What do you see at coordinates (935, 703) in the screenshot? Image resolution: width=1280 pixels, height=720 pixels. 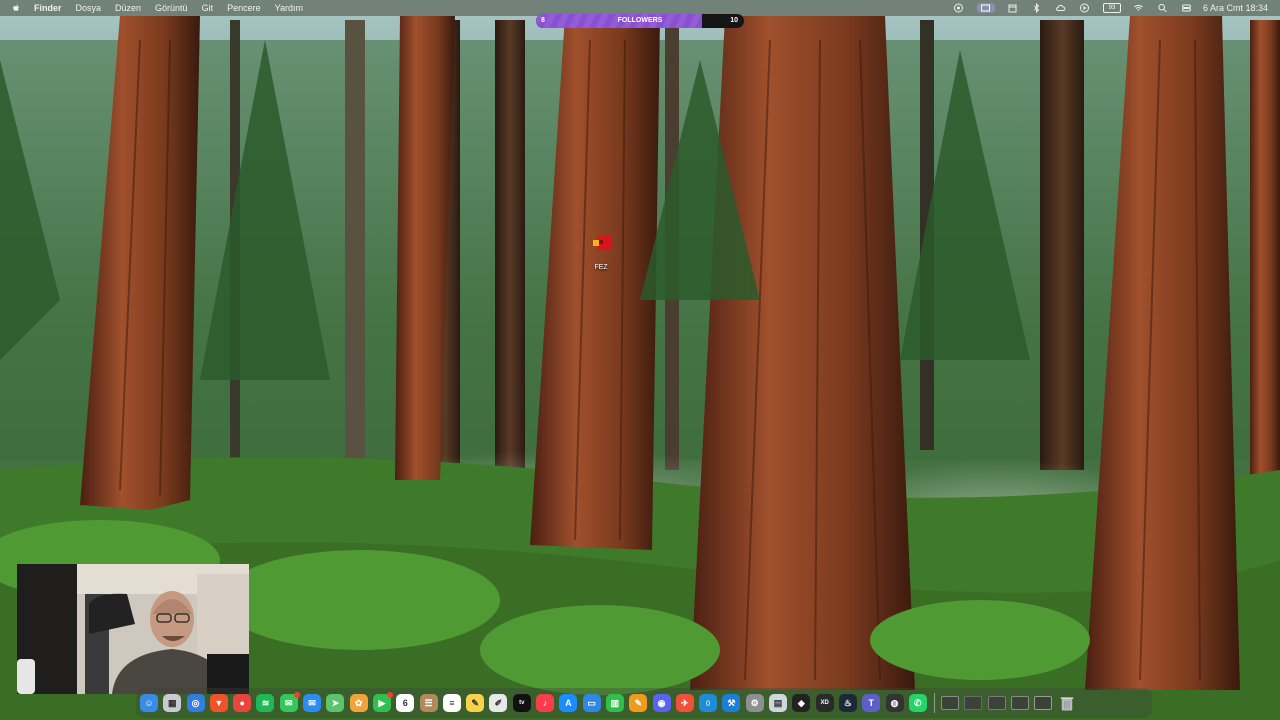 I see `dock-separator` at bounding box center [935, 703].